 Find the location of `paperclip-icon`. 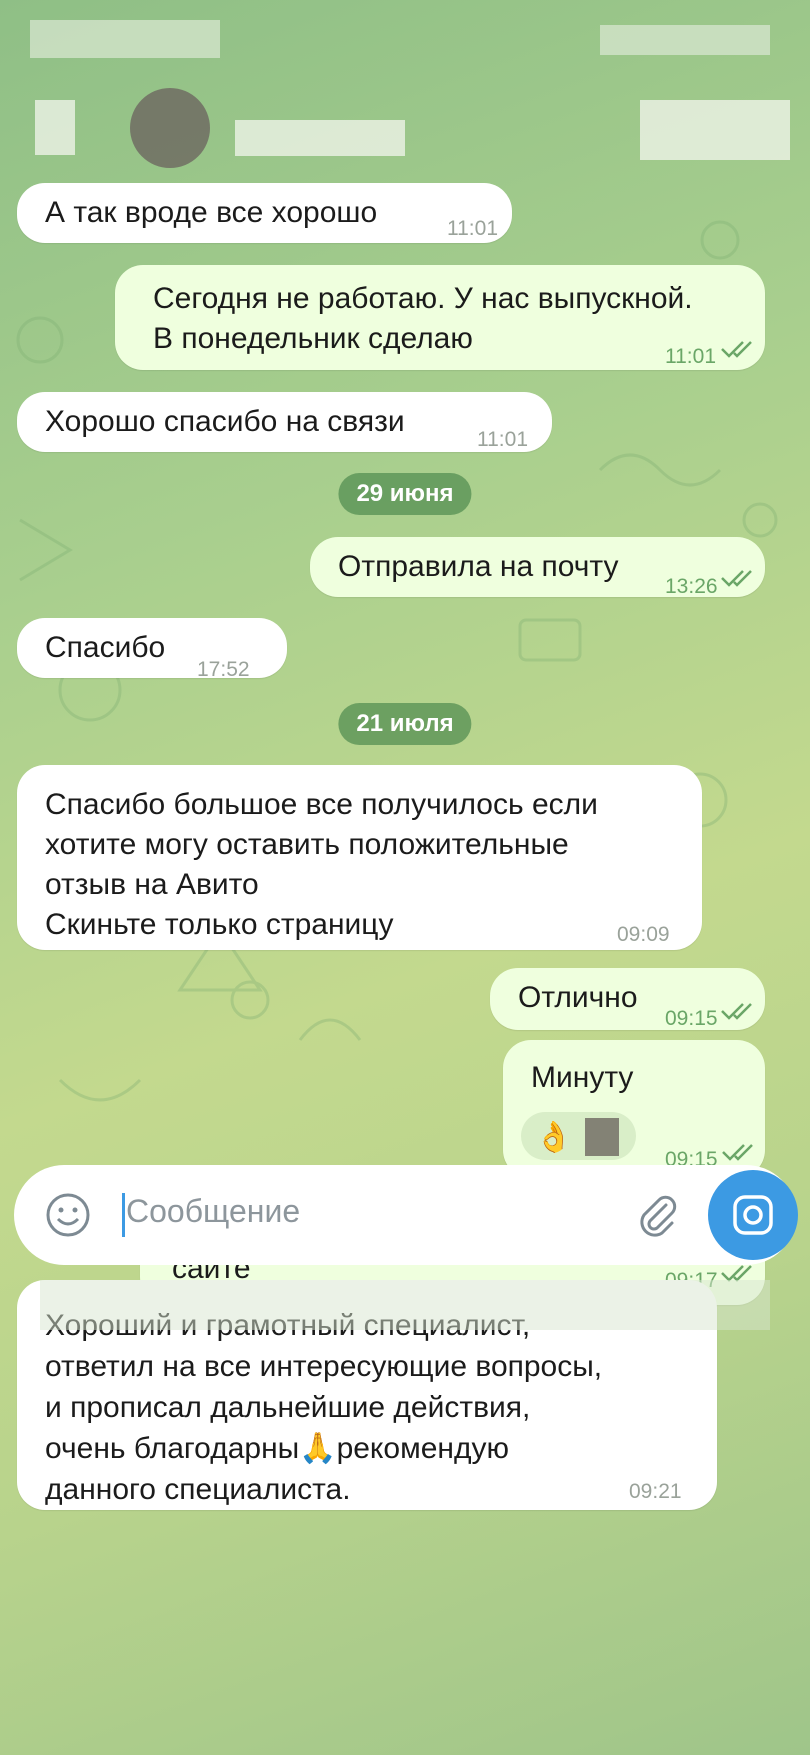

paperclip-icon is located at coordinates (656, 1215).